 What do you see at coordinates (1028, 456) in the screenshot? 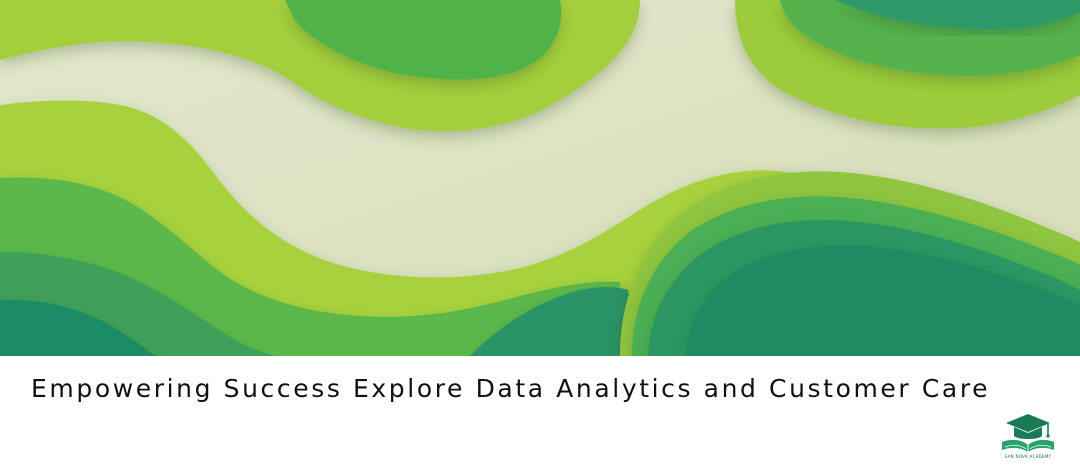
I see `academy-logo-text: SAN NOVA ACADEMY` at bounding box center [1028, 456].